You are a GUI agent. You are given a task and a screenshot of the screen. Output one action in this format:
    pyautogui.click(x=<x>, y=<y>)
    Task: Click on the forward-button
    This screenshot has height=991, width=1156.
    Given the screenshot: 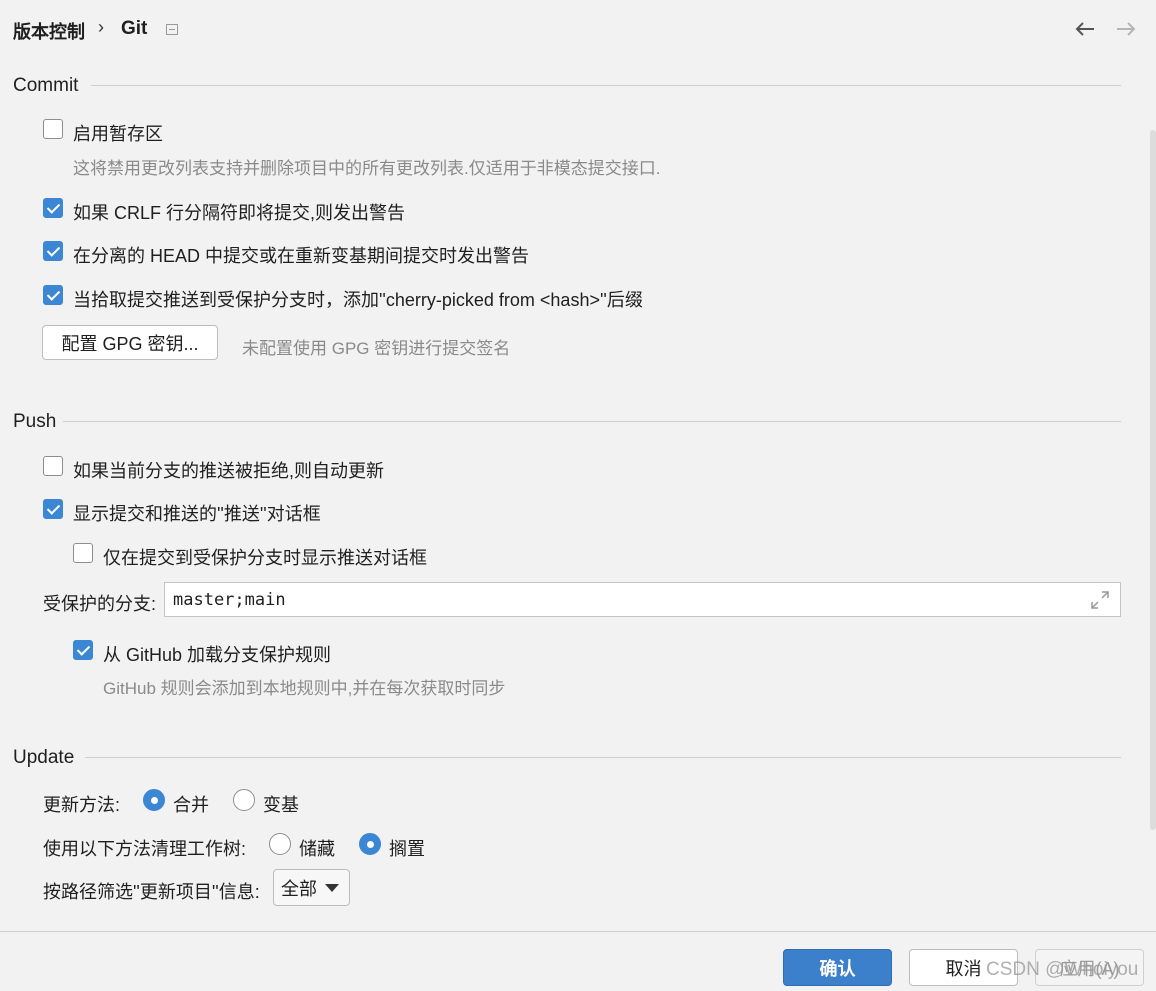 What is the action you would take?
    pyautogui.click(x=1126, y=29)
    